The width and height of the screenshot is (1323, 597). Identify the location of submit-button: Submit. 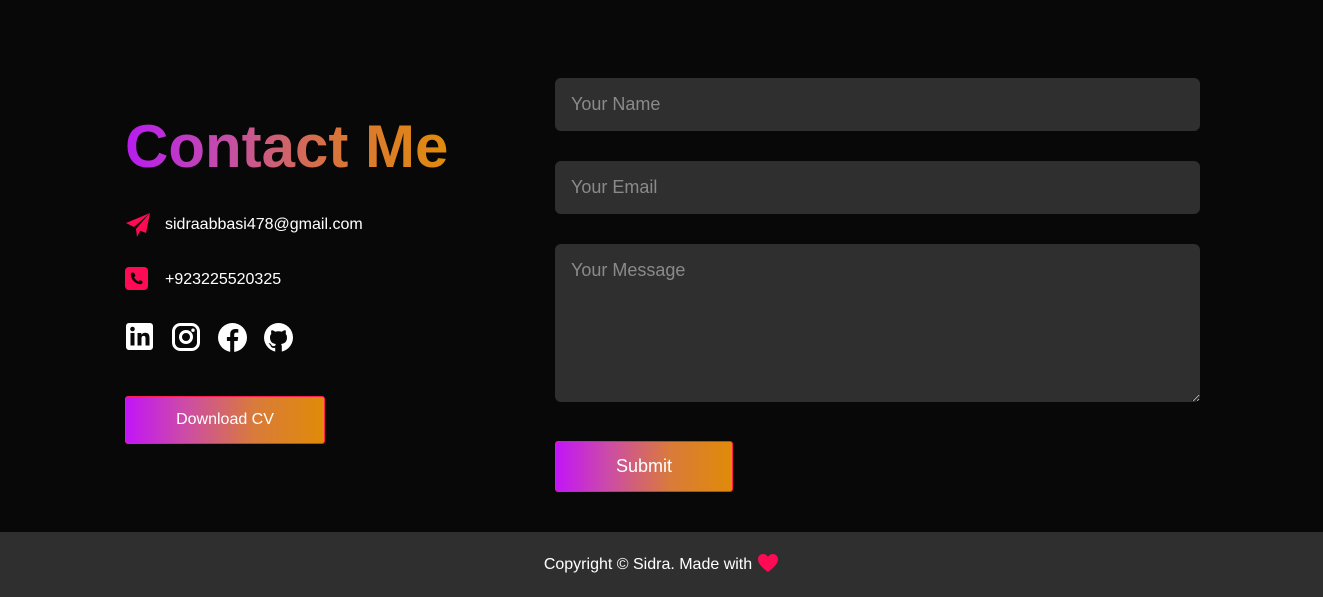
(644, 466).